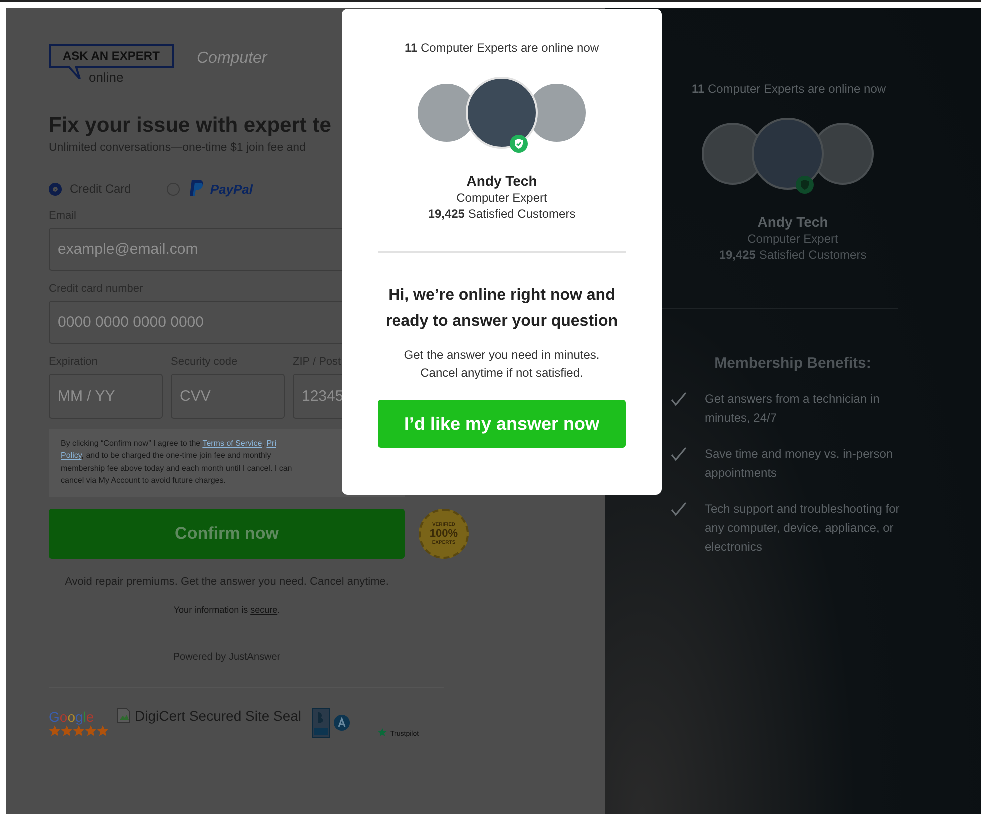 The height and width of the screenshot is (814, 981). What do you see at coordinates (232, 189) in the screenshot?
I see `paypal-label: PayPal` at bounding box center [232, 189].